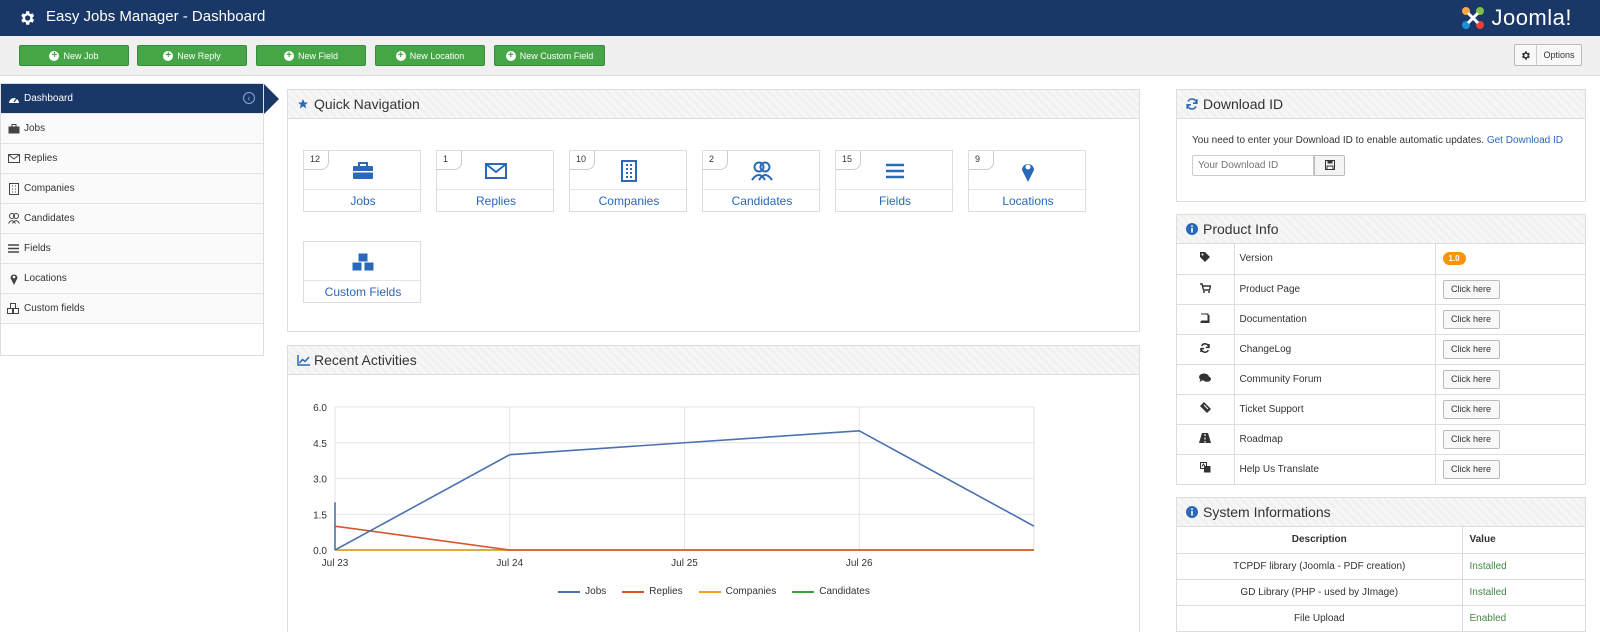 This screenshot has width=1600, height=632. Describe the element at coordinates (363, 200) in the screenshot. I see `quick-nav-label: Jobs` at that location.